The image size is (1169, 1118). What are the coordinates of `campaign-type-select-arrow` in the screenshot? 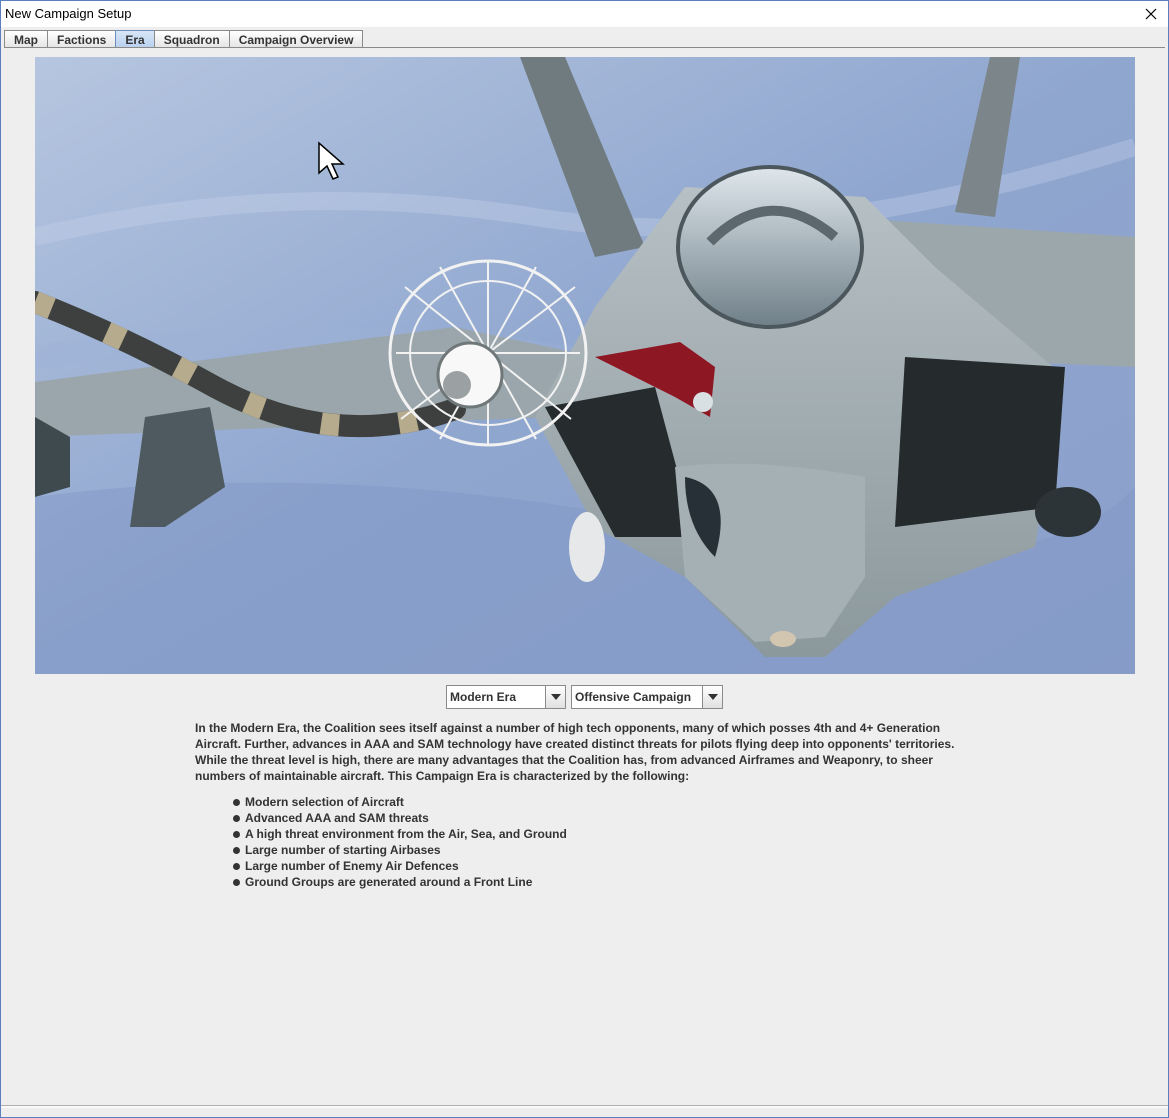 It's located at (712, 697).